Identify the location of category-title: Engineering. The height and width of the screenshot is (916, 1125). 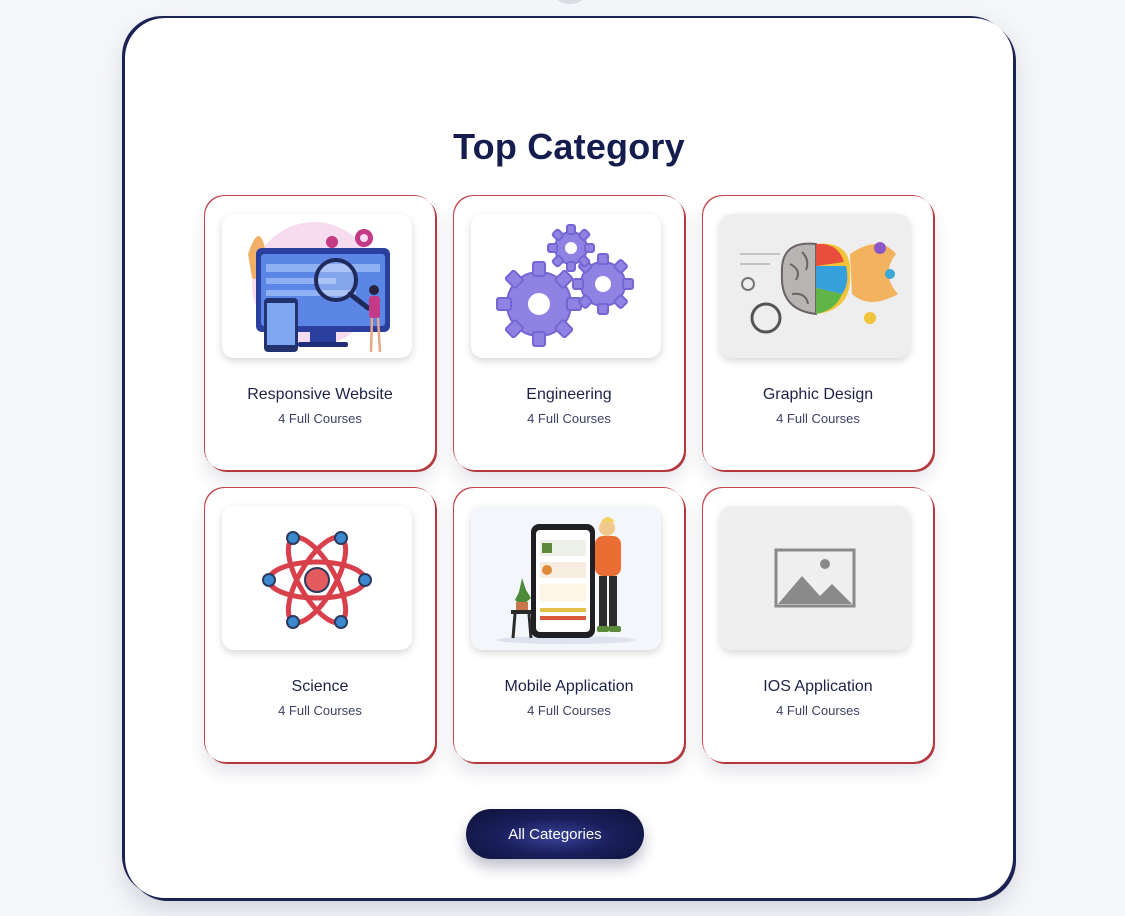
(569, 394).